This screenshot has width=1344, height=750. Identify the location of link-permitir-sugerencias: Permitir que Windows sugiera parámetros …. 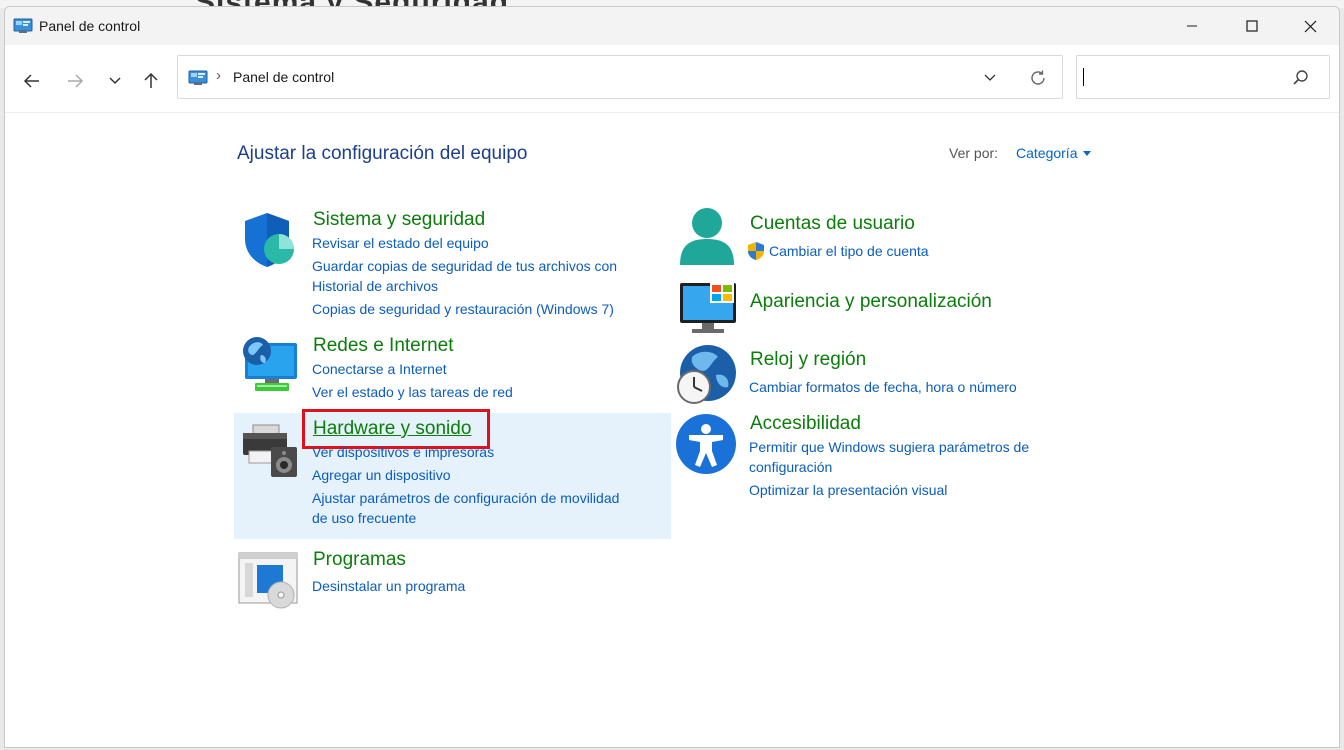
(889, 447).